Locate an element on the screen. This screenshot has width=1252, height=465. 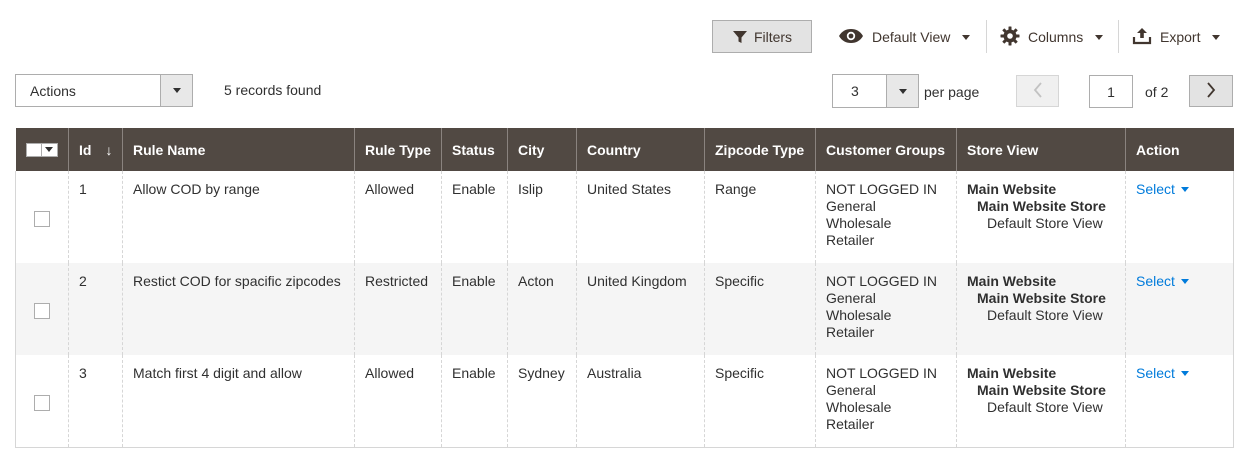
cell-customer-groups: NOT LOGGED IN General Wholesale Retailer is located at coordinates (886, 401).